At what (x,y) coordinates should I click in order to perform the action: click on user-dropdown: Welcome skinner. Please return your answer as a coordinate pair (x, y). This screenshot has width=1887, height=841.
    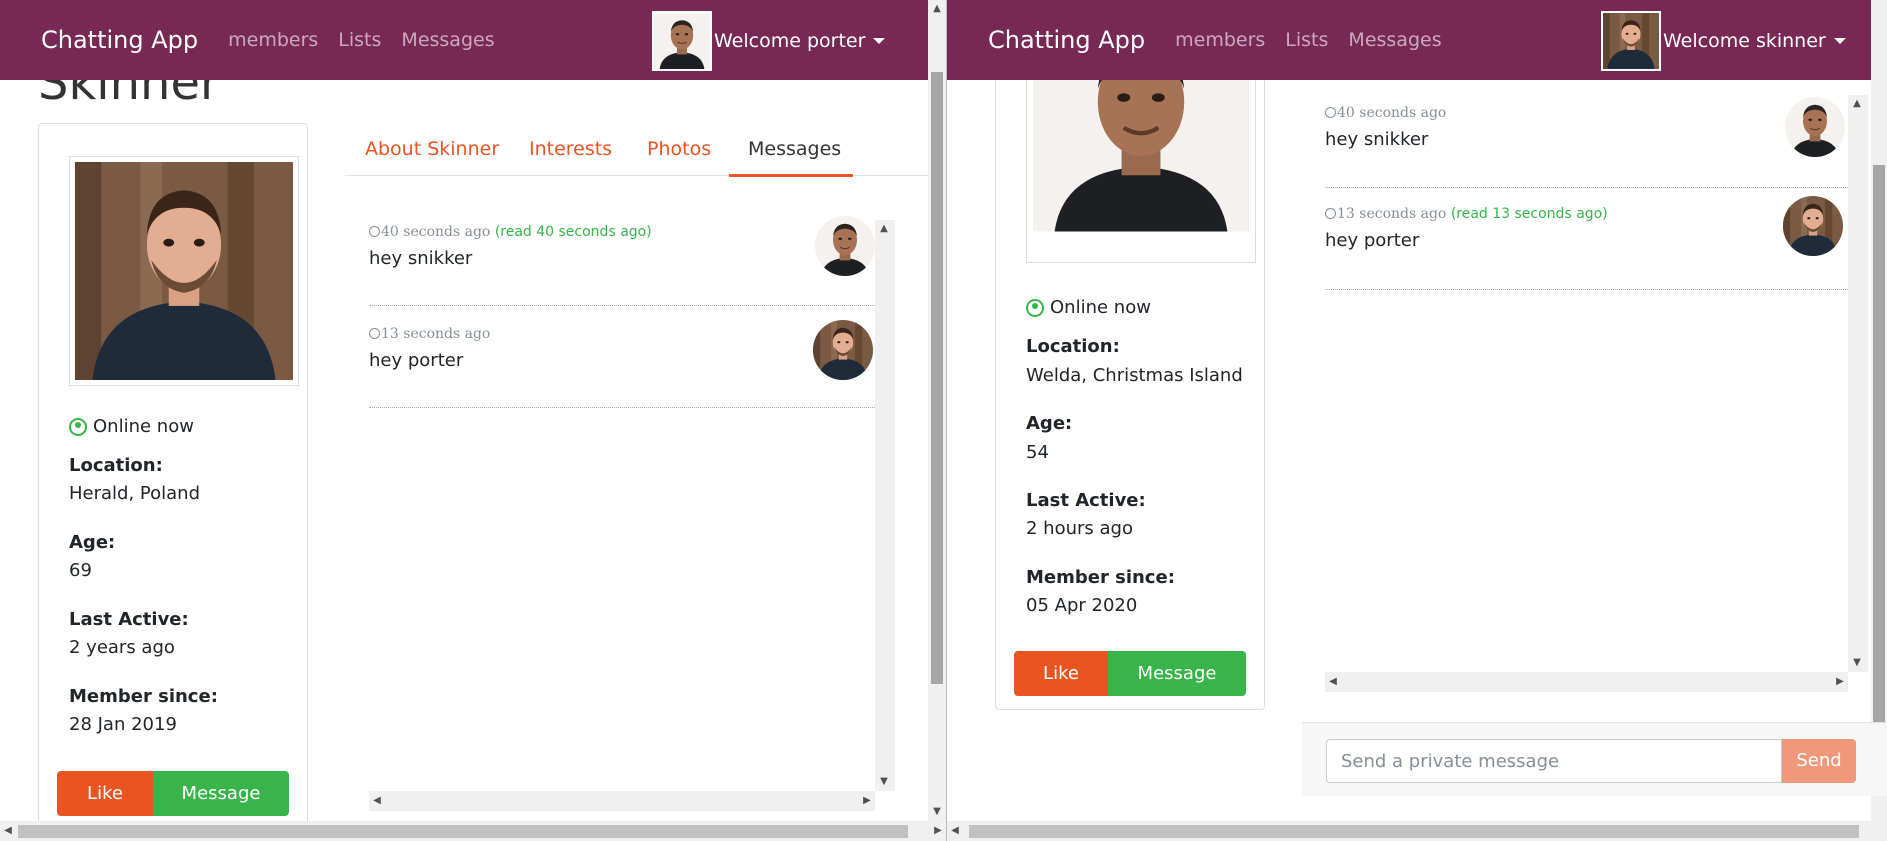
    Looking at the image, I should click on (1723, 41).